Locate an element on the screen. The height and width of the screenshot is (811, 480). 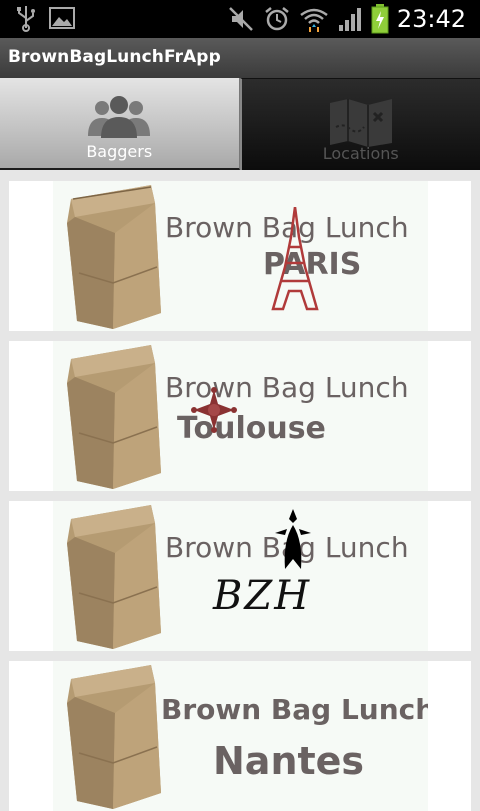
tab-locations-label: Locations is located at coordinates (361, 153).